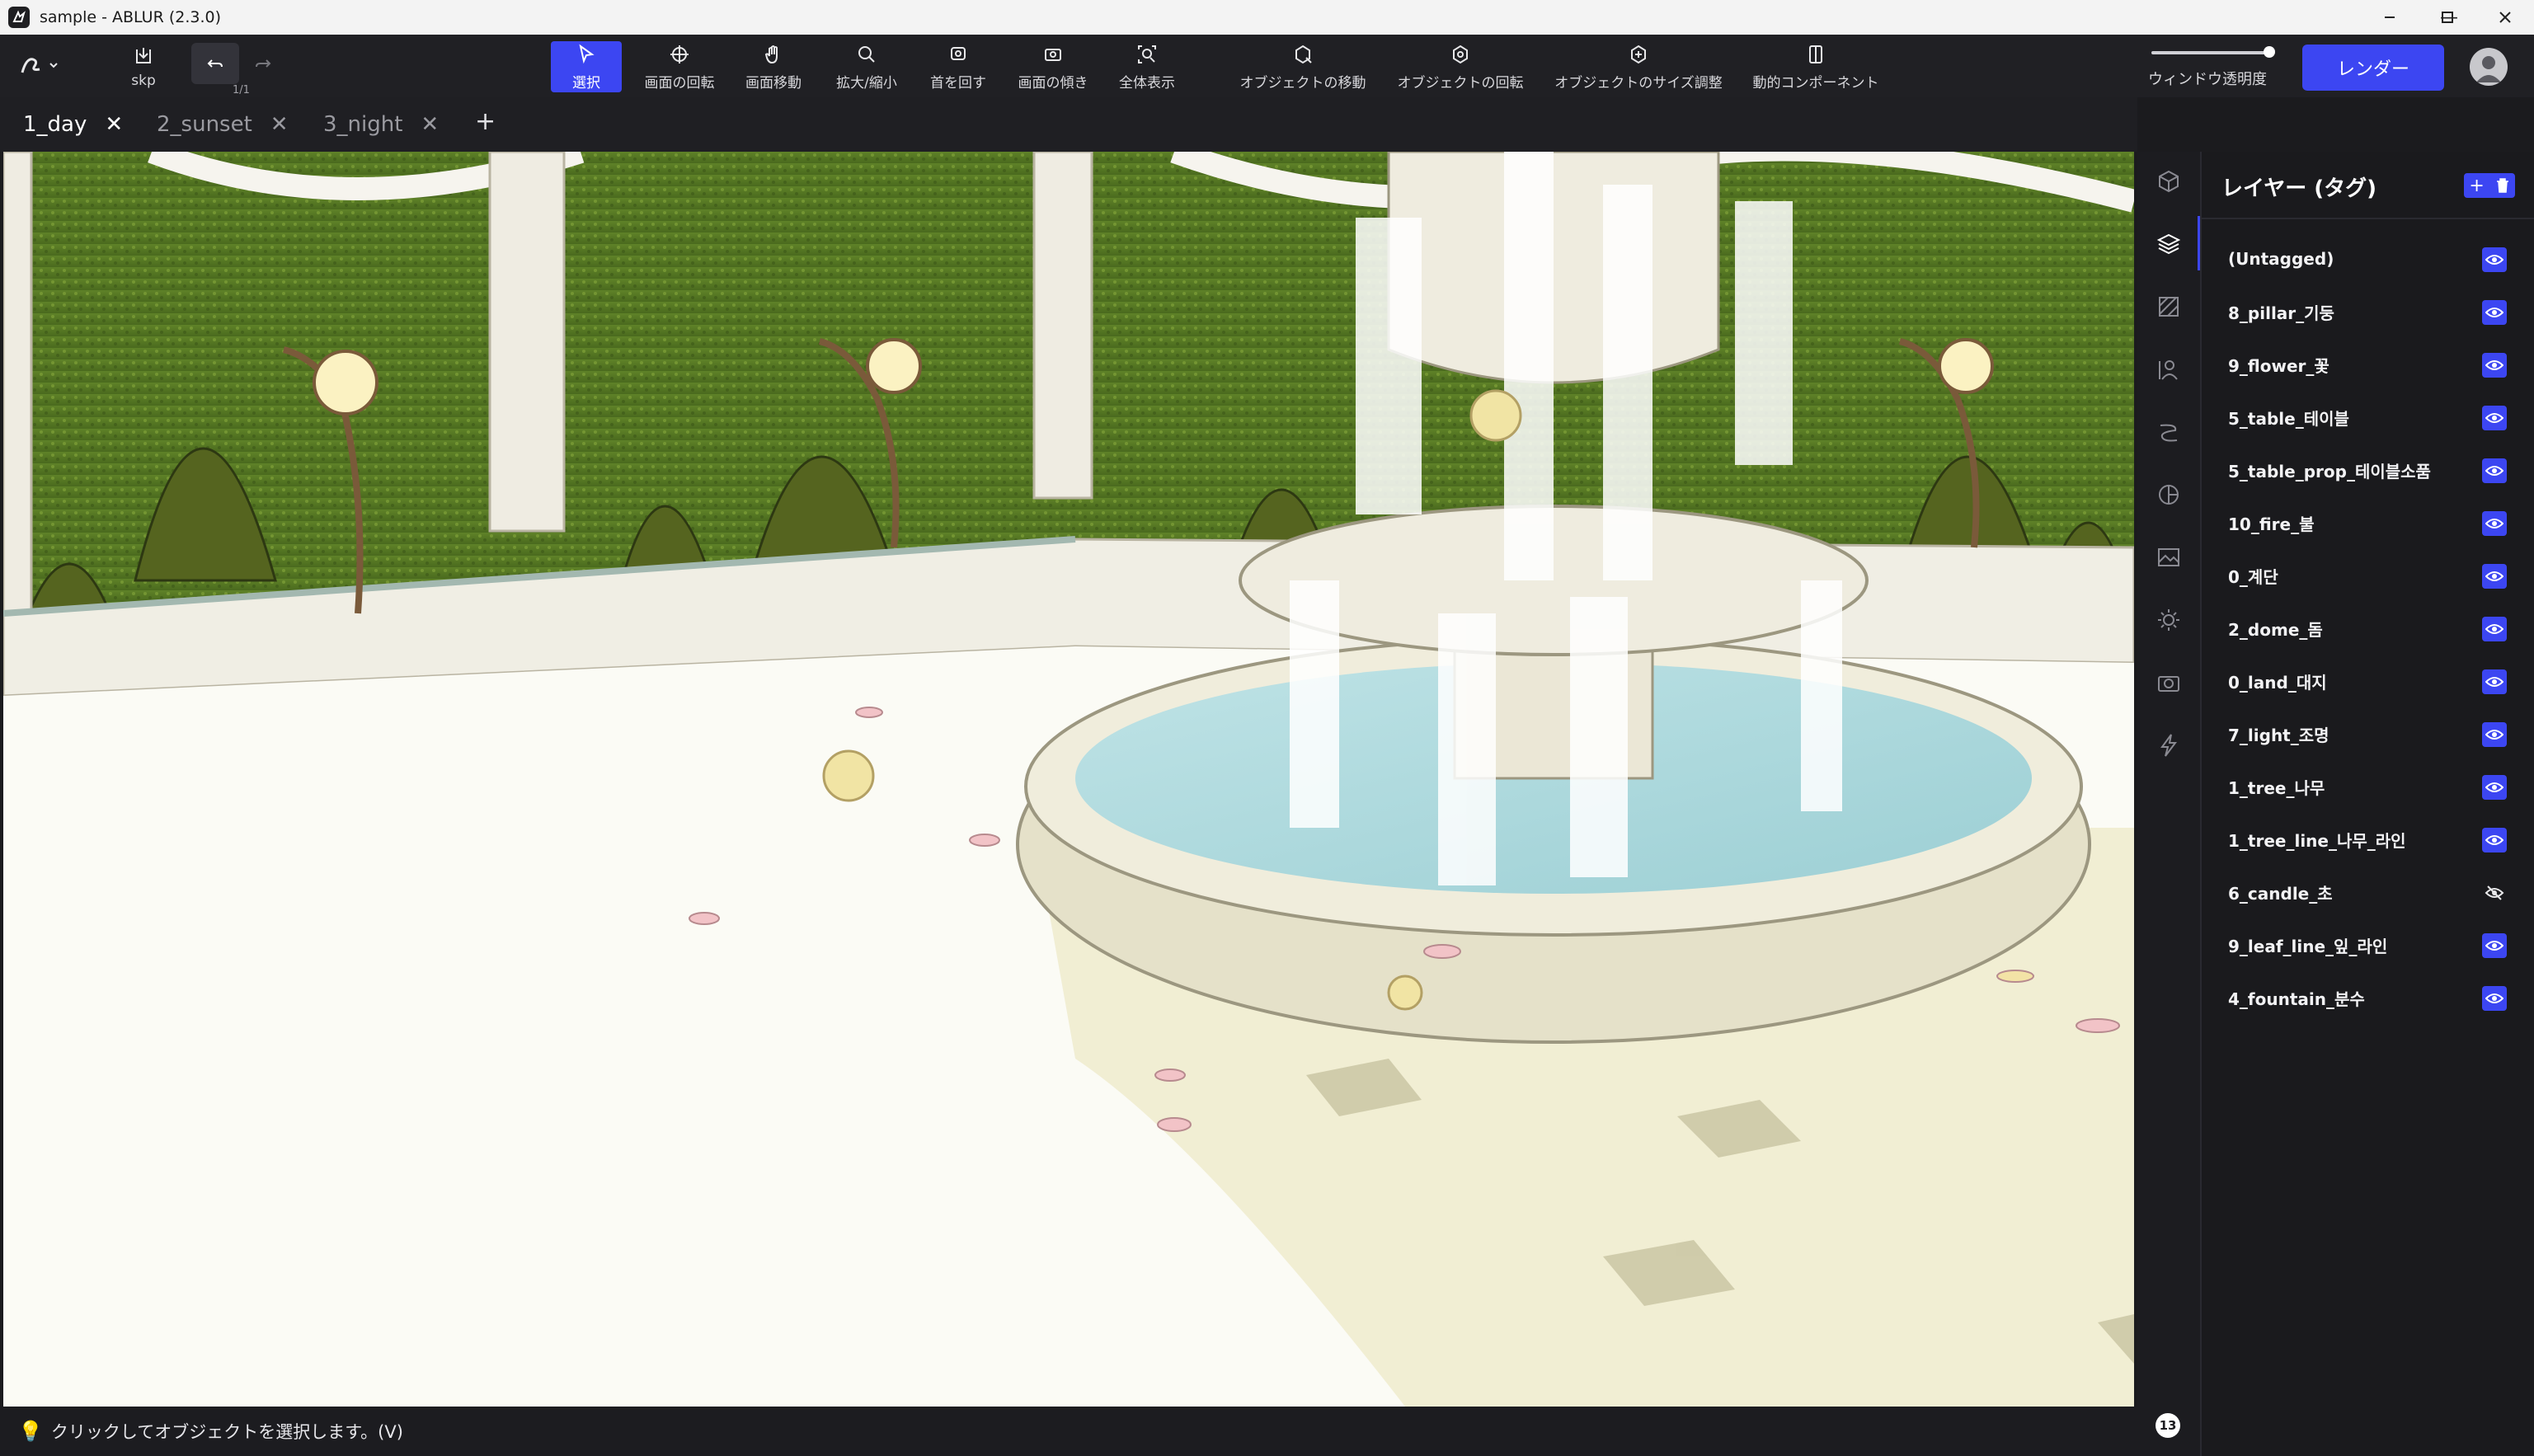 The width and height of the screenshot is (2534, 1456). What do you see at coordinates (2169, 620) in the screenshot?
I see `strip-button-light` at bounding box center [2169, 620].